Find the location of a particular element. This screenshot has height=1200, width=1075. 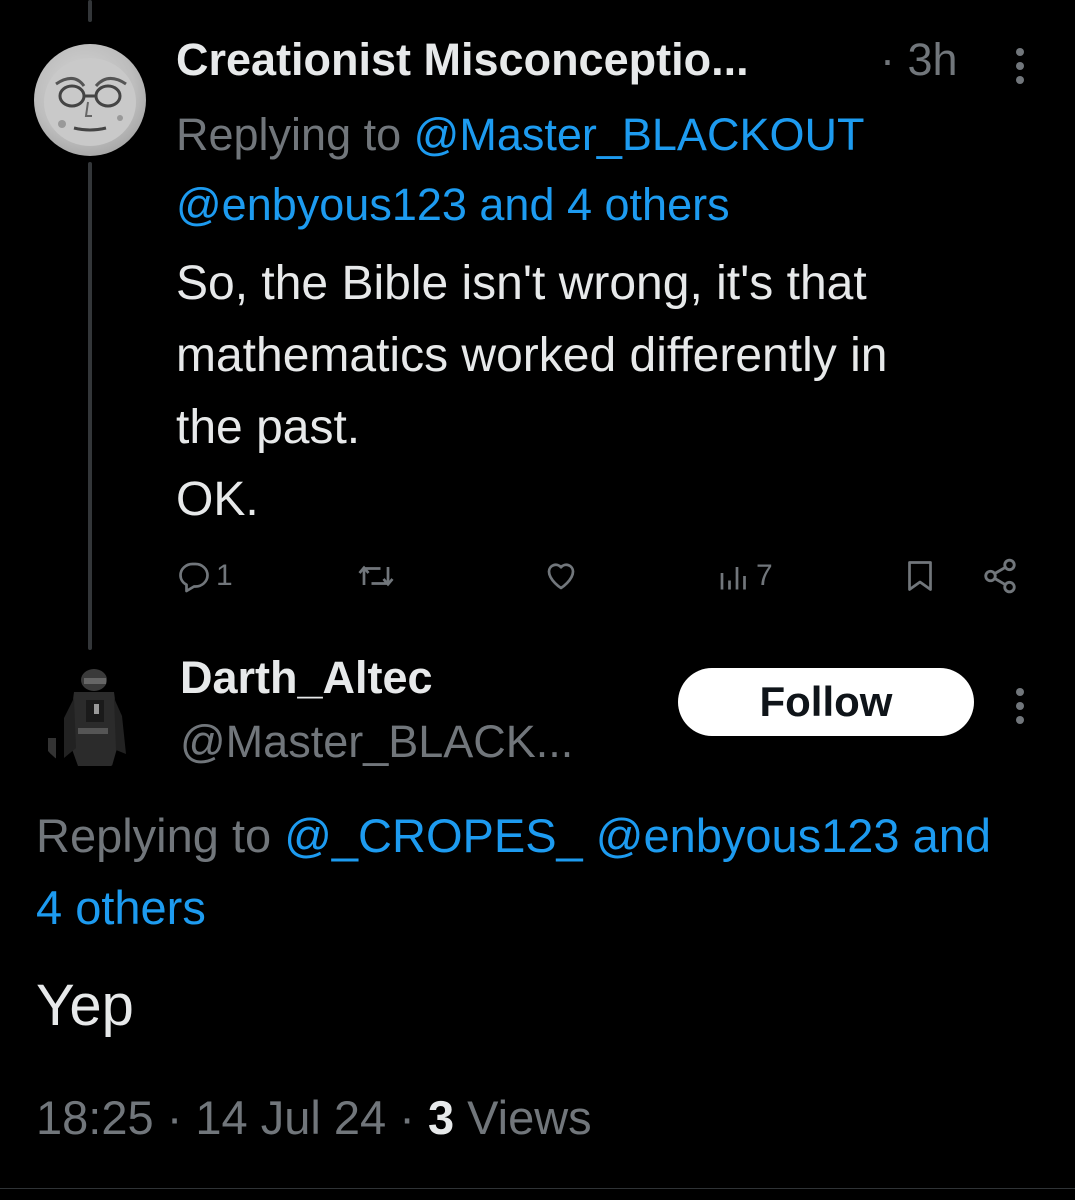

mention-link: @Master_BLACKOUT is located at coordinates (639, 134).